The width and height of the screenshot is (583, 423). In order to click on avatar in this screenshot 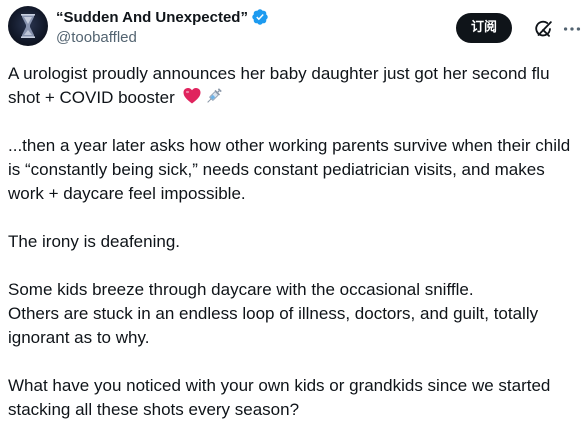, I will do `click(28, 26)`.